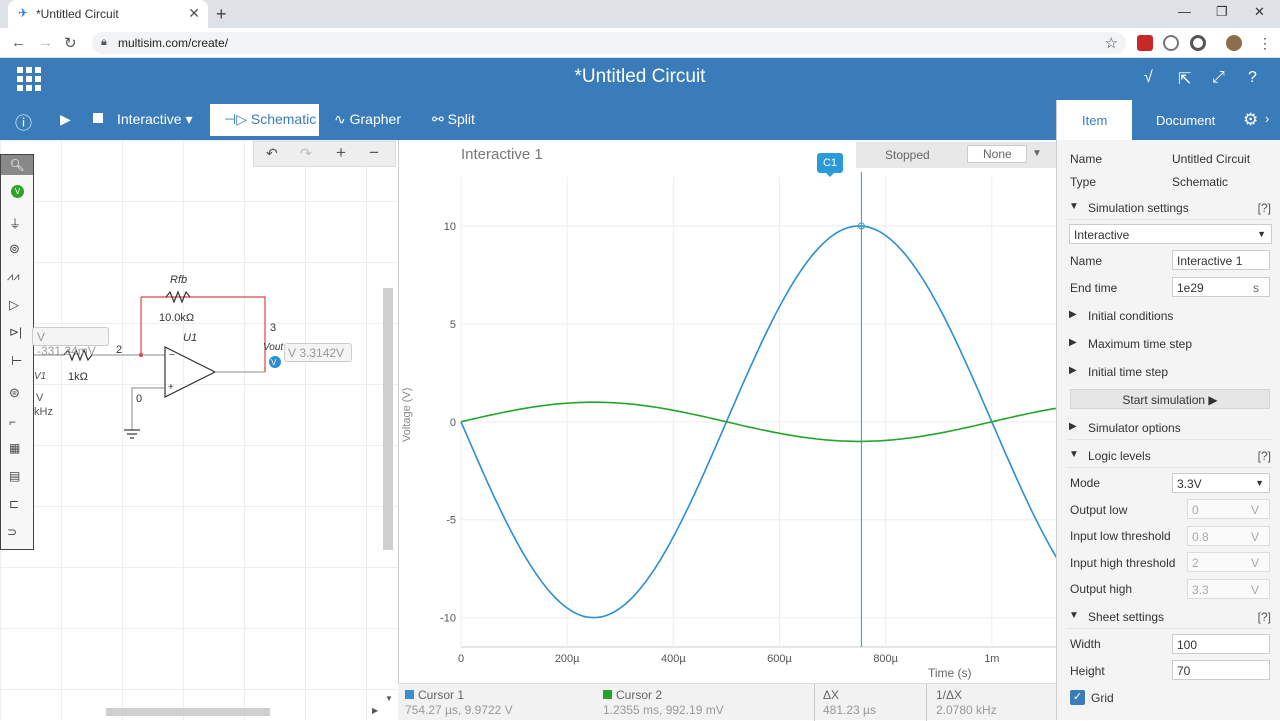 This screenshot has width=1280, height=721. I want to click on mode-select: 3.3V ▼, so click(1221, 483).